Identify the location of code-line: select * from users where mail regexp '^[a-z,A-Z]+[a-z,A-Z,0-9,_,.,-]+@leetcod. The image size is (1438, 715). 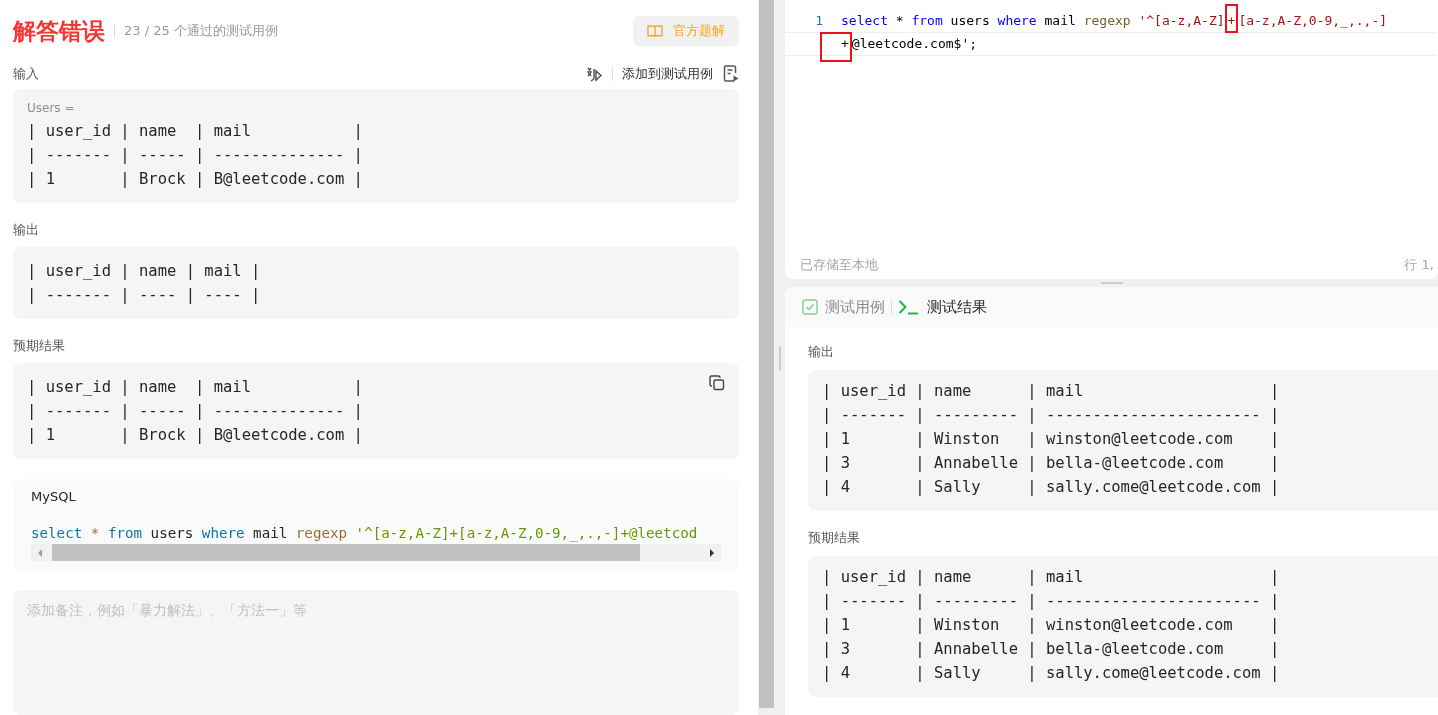
(365, 534).